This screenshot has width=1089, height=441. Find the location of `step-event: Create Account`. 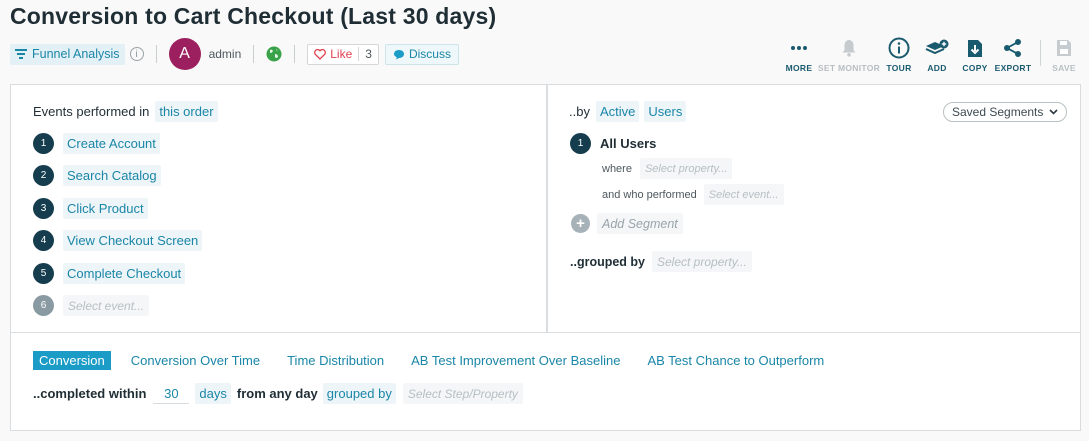

step-event: Create Account is located at coordinates (111, 143).